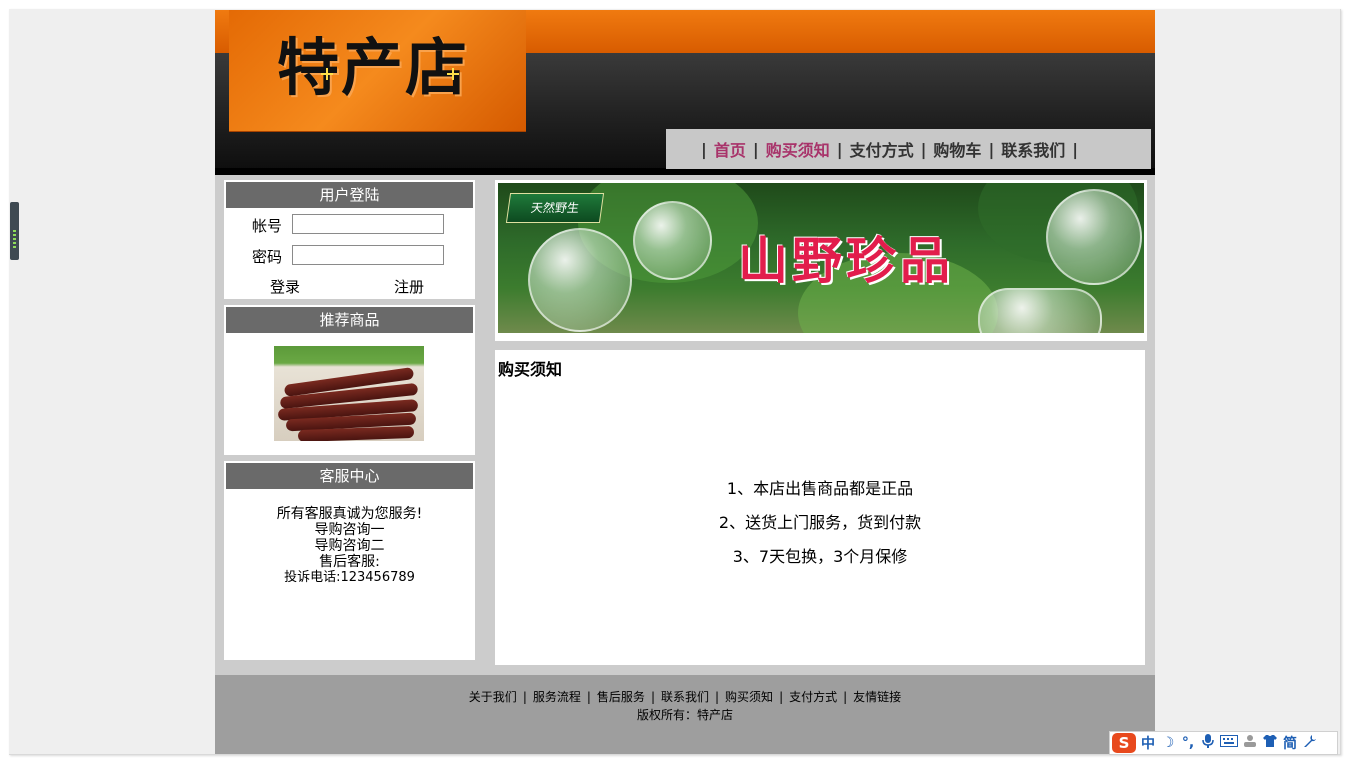  Describe the element at coordinates (530, 369) in the screenshot. I see `content-title: 购买须知` at that location.